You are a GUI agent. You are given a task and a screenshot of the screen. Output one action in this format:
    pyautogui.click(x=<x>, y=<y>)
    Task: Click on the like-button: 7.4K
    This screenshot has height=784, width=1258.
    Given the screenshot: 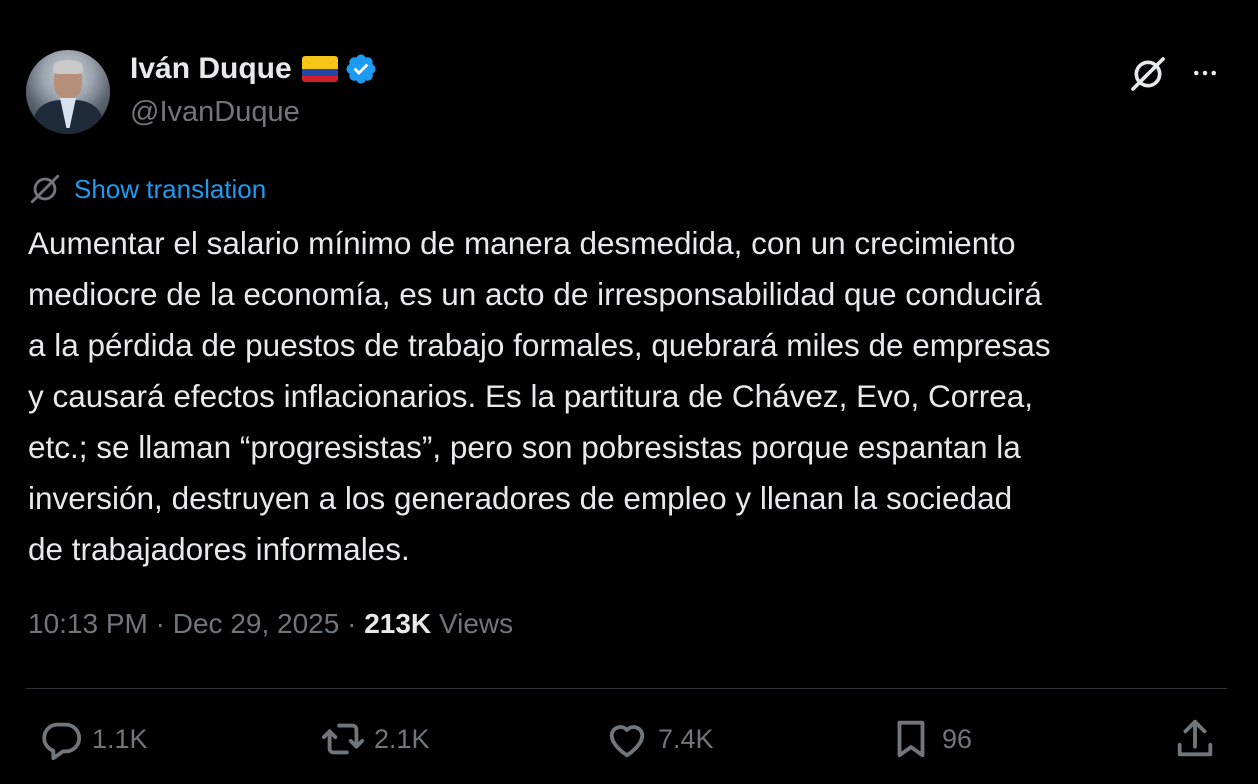 What is the action you would take?
    pyautogui.click(x=659, y=739)
    